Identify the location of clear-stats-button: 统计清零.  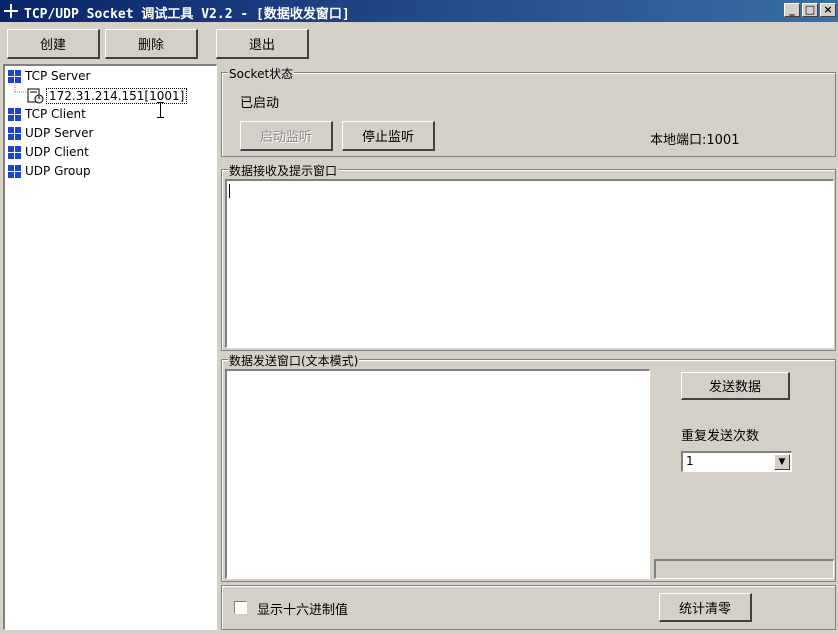
(705, 607).